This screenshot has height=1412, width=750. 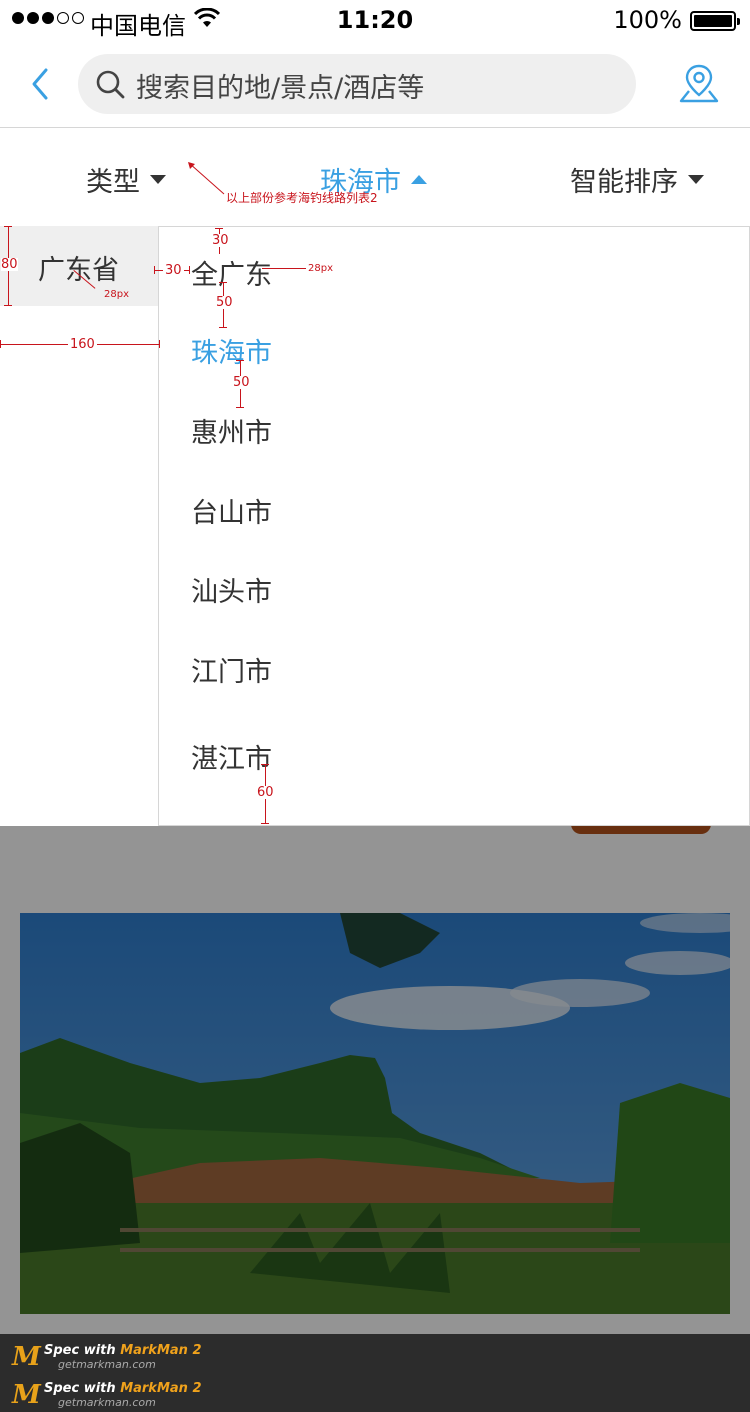 What do you see at coordinates (231, 510) in the screenshot?
I see `city-item: 台山市` at bounding box center [231, 510].